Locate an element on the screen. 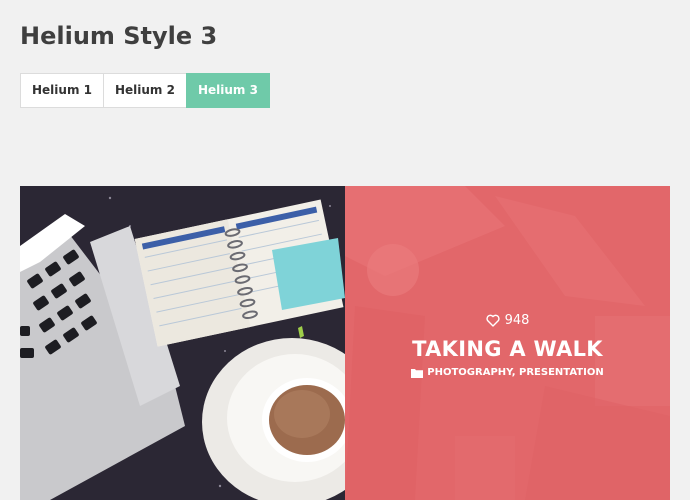  page-title: Helium Style 3 is located at coordinates (119, 36).